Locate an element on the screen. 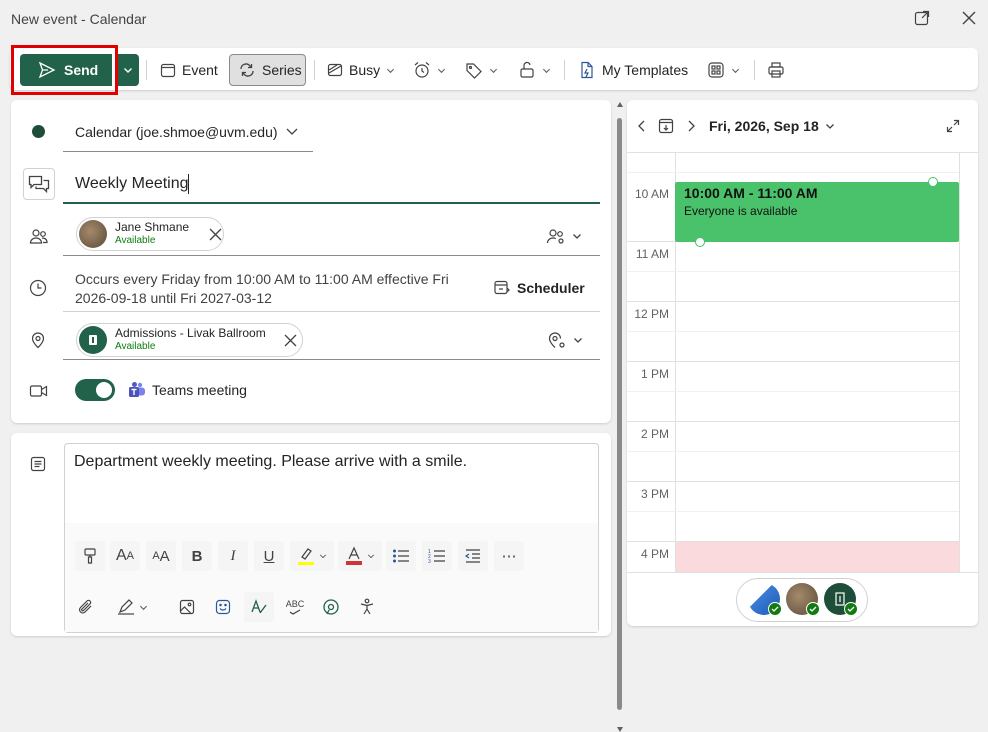 This screenshot has height=732, width=988. print-button is located at coordinates (776, 70).